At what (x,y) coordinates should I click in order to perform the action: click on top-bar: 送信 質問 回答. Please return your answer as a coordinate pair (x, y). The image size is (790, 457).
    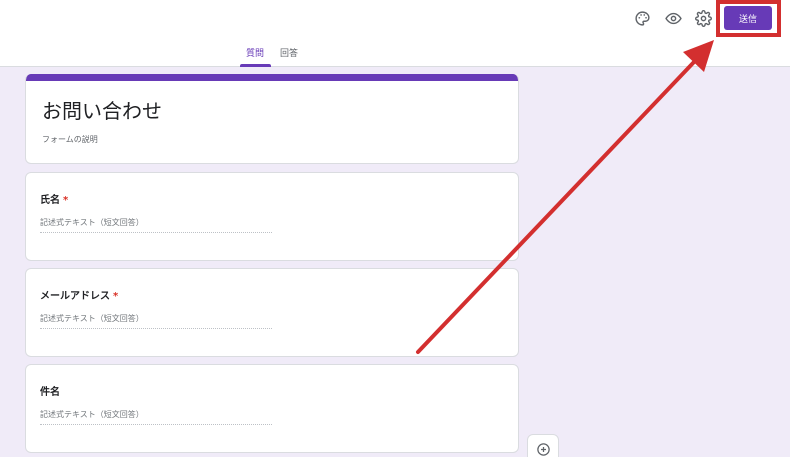
    Looking at the image, I should click on (395, 33).